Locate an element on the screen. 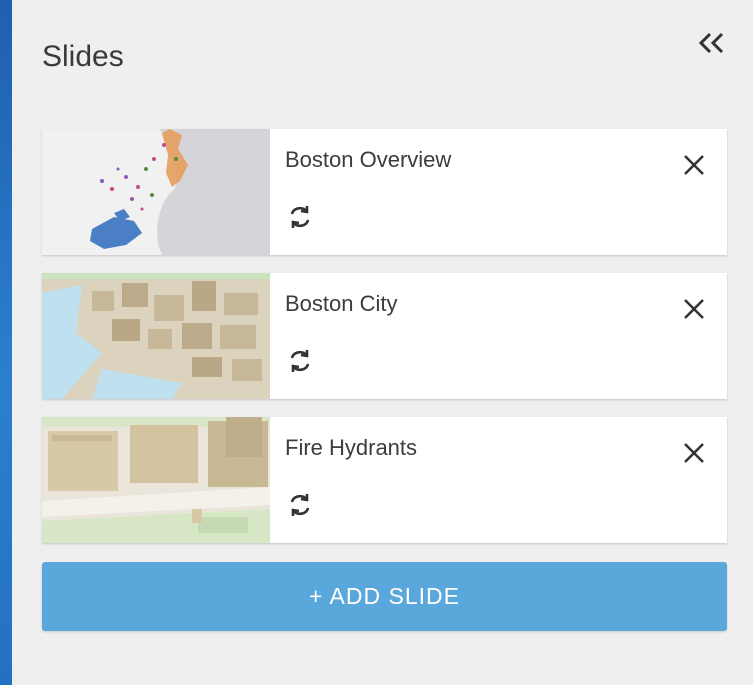 This screenshot has height=685, width=753. collapse-button is located at coordinates (711, 43).